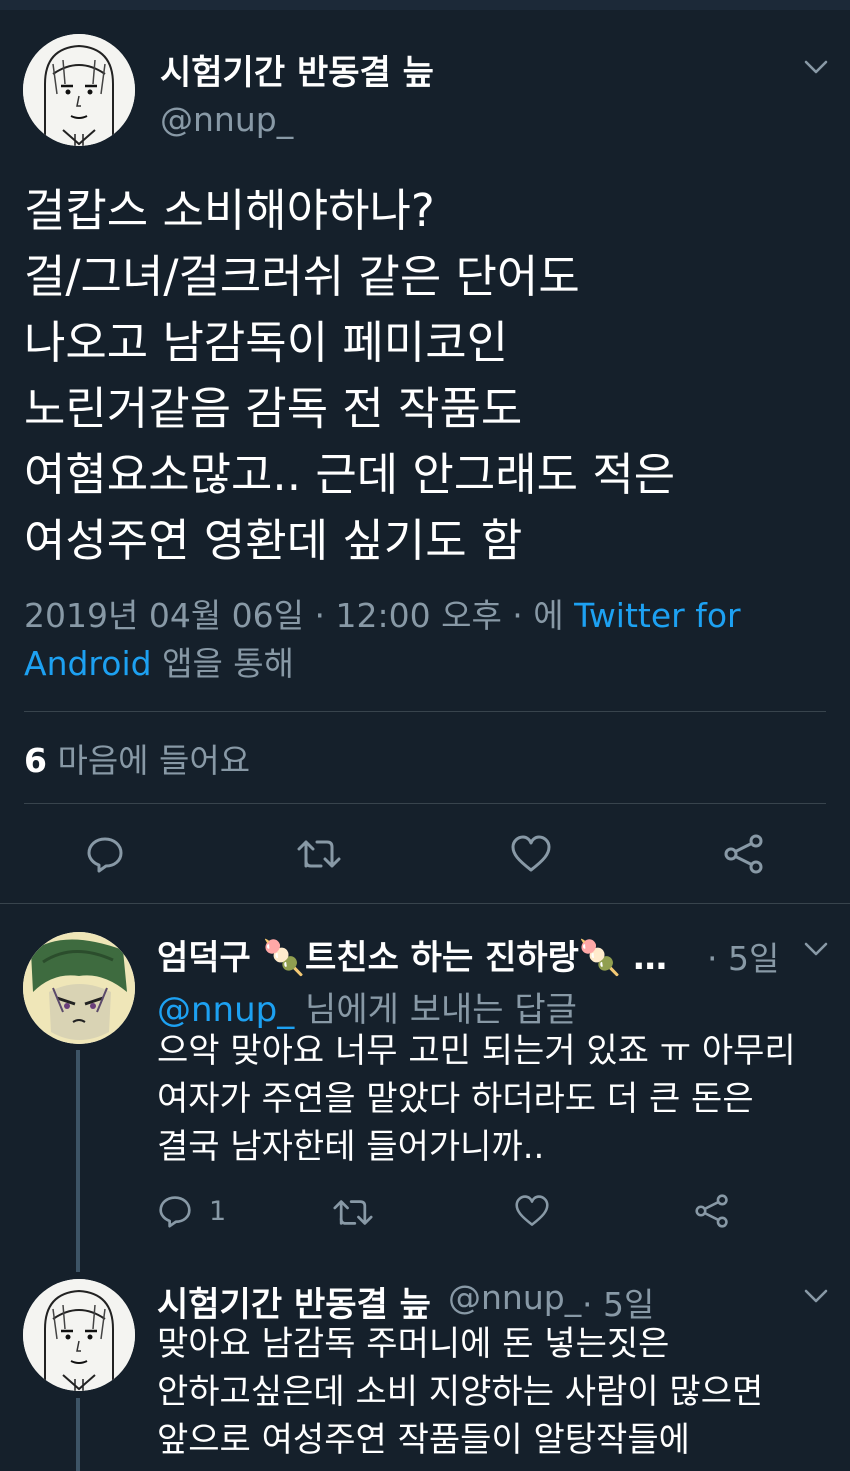 This screenshot has height=1471, width=850. I want to click on replying-to: @nnup_ 님에게 보내는 답글, so click(367, 1006).